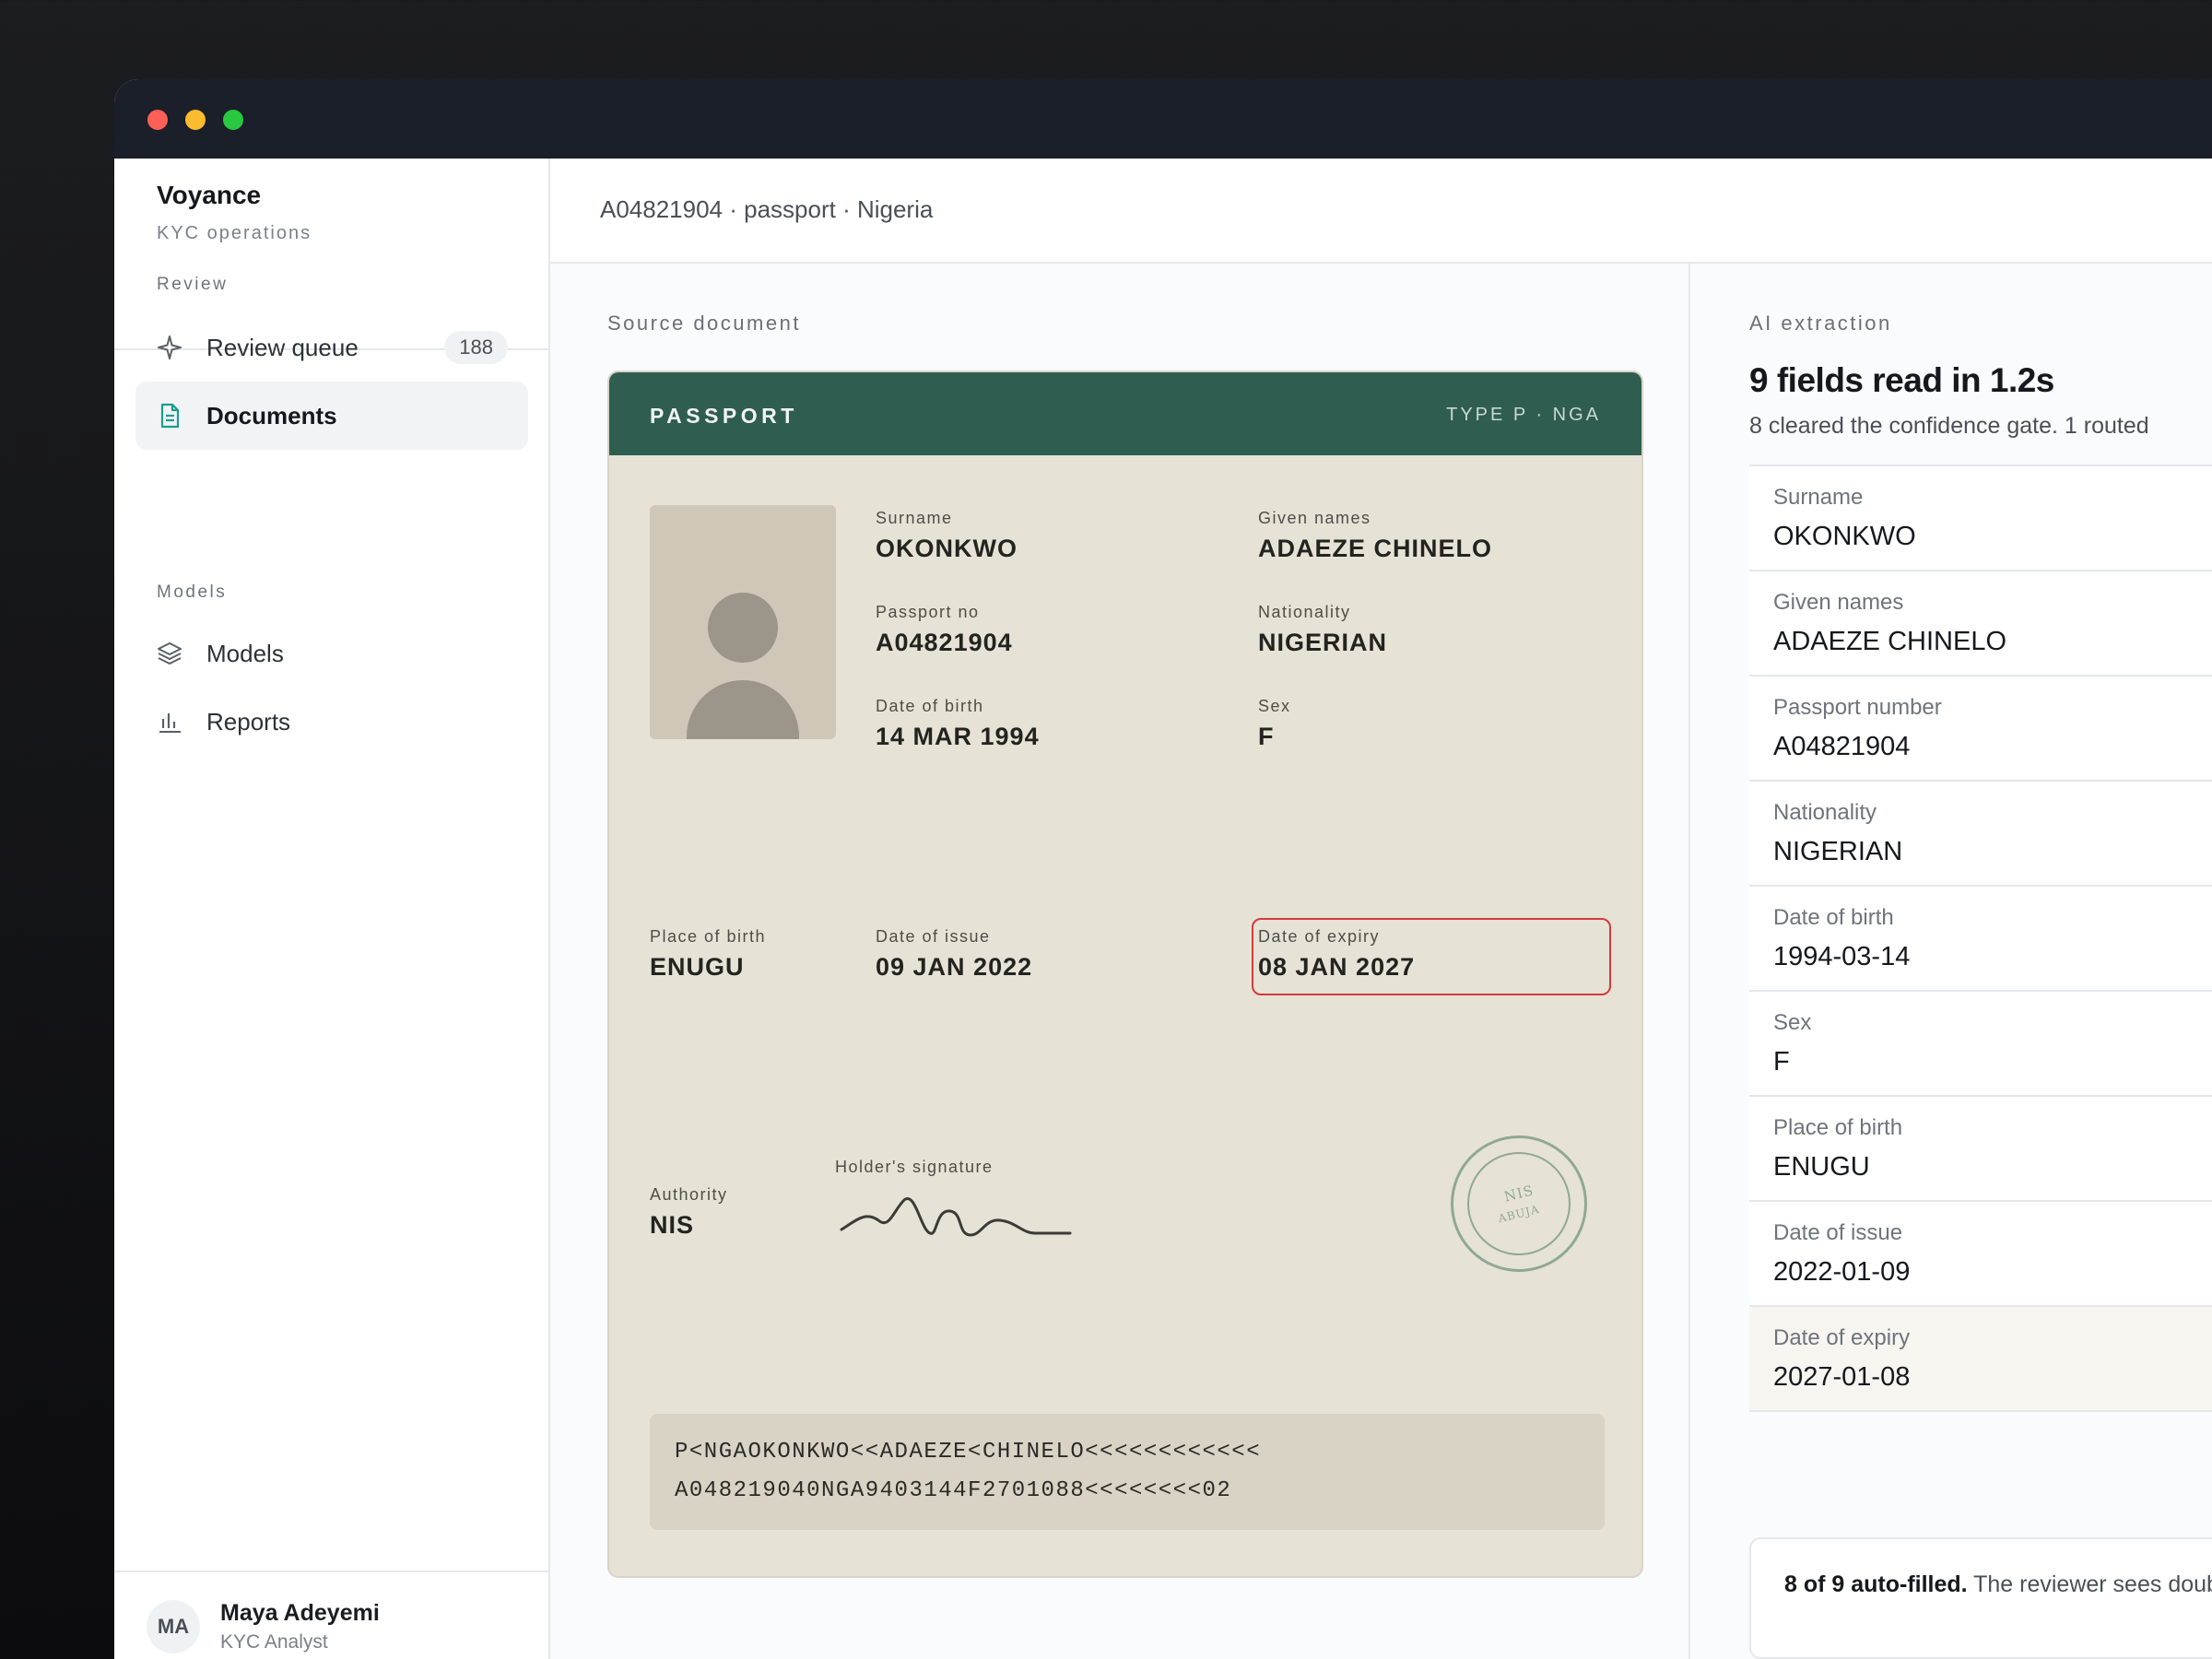 The width and height of the screenshot is (2212, 1659). I want to click on breadcrumb: A04821904 · passport · Nigeria, so click(767, 209).